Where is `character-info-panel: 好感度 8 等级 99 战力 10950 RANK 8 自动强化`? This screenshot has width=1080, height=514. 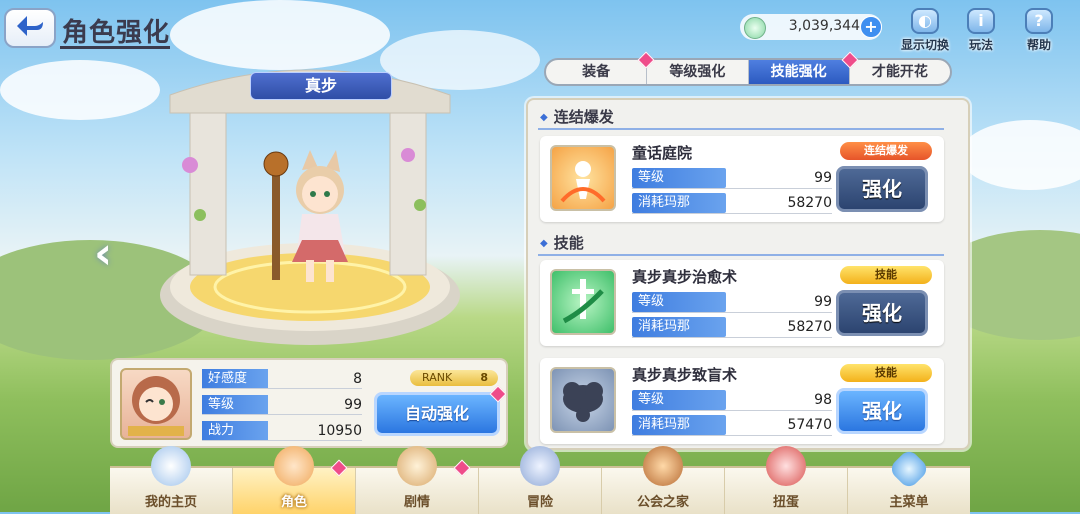 character-info-panel: 好感度 8 等级 99 战力 10950 RANK 8 自动强化 is located at coordinates (309, 403).